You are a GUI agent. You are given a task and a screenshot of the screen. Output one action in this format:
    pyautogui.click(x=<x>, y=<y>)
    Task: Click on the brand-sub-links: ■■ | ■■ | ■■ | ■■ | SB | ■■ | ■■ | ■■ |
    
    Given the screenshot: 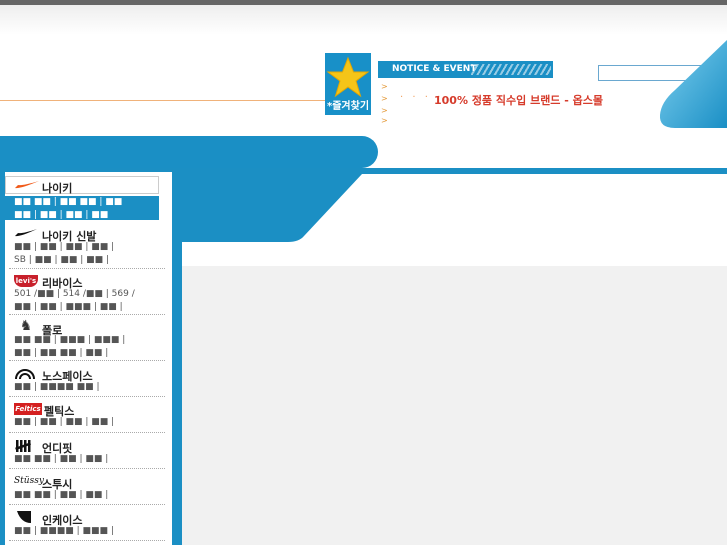 What is the action you would take?
    pyautogui.click(x=64, y=254)
    